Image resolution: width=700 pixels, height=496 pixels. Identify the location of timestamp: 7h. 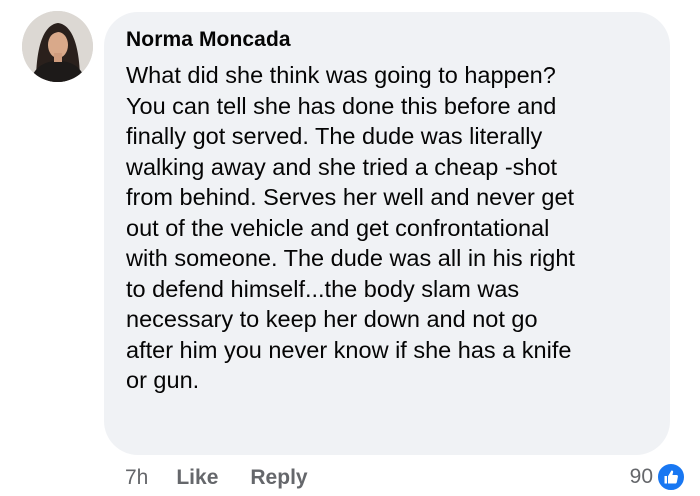
(136, 478).